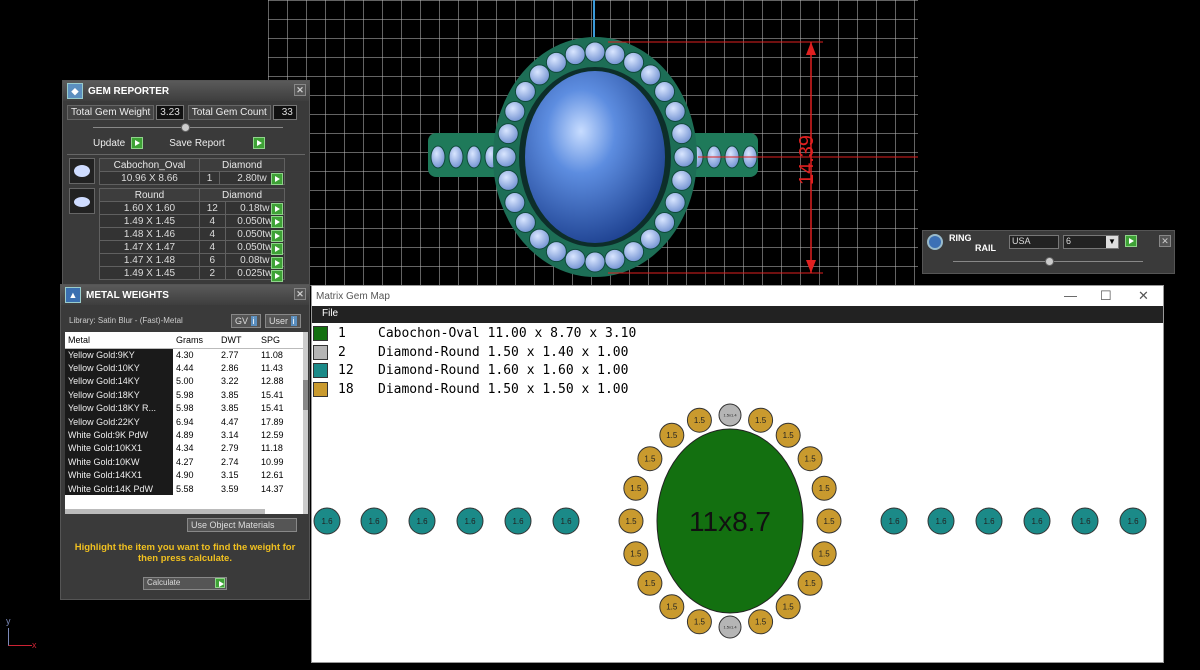 The width and height of the screenshot is (1200, 670). I want to click on round-gem-row: 1.47 X 1.48 6 0.08tw, so click(192, 260).